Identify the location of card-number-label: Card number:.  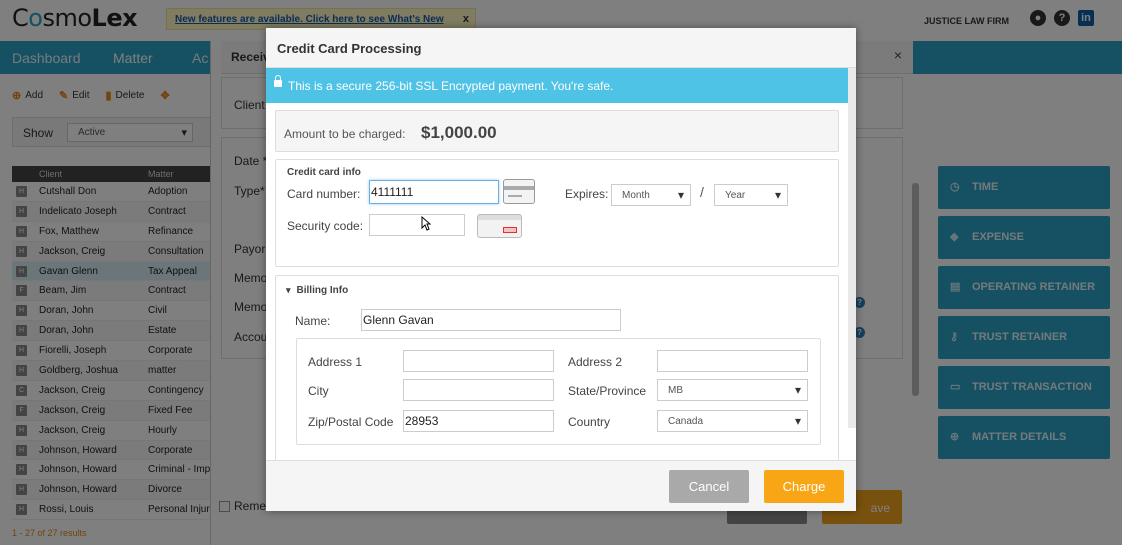
(324, 194).